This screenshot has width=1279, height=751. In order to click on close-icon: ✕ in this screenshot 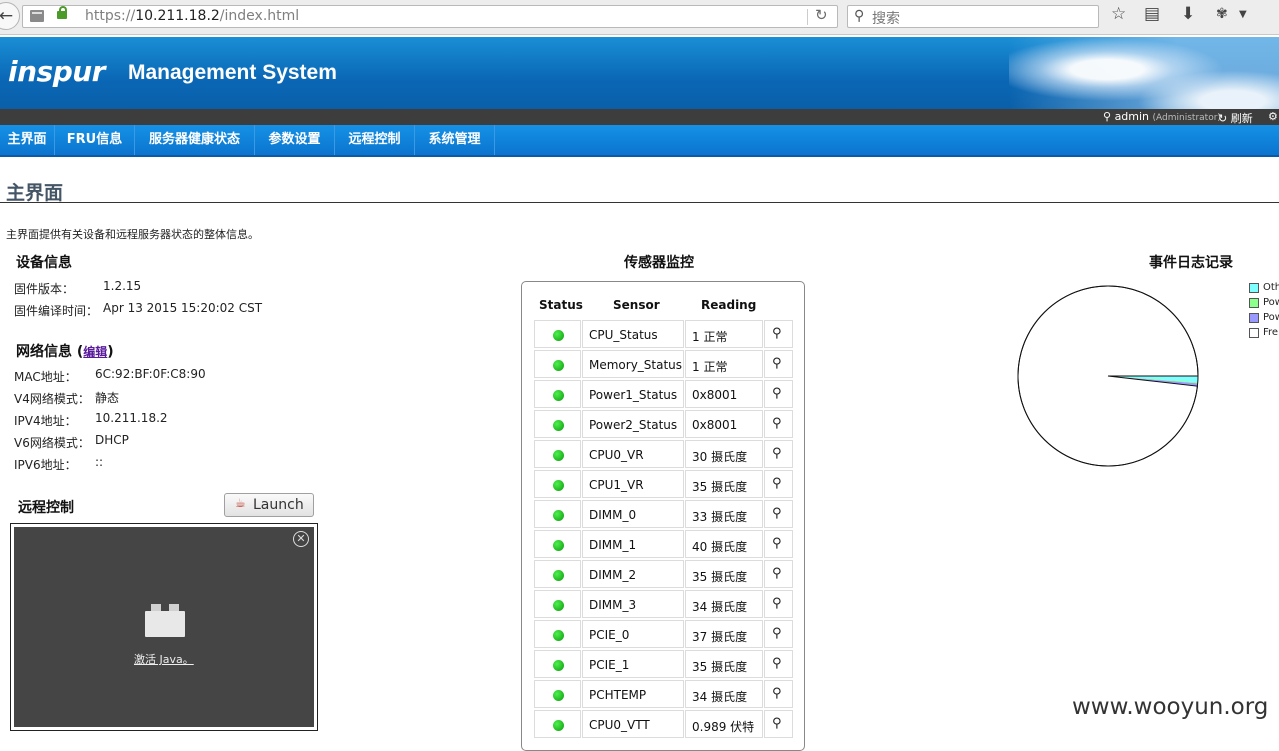, I will do `click(301, 539)`.